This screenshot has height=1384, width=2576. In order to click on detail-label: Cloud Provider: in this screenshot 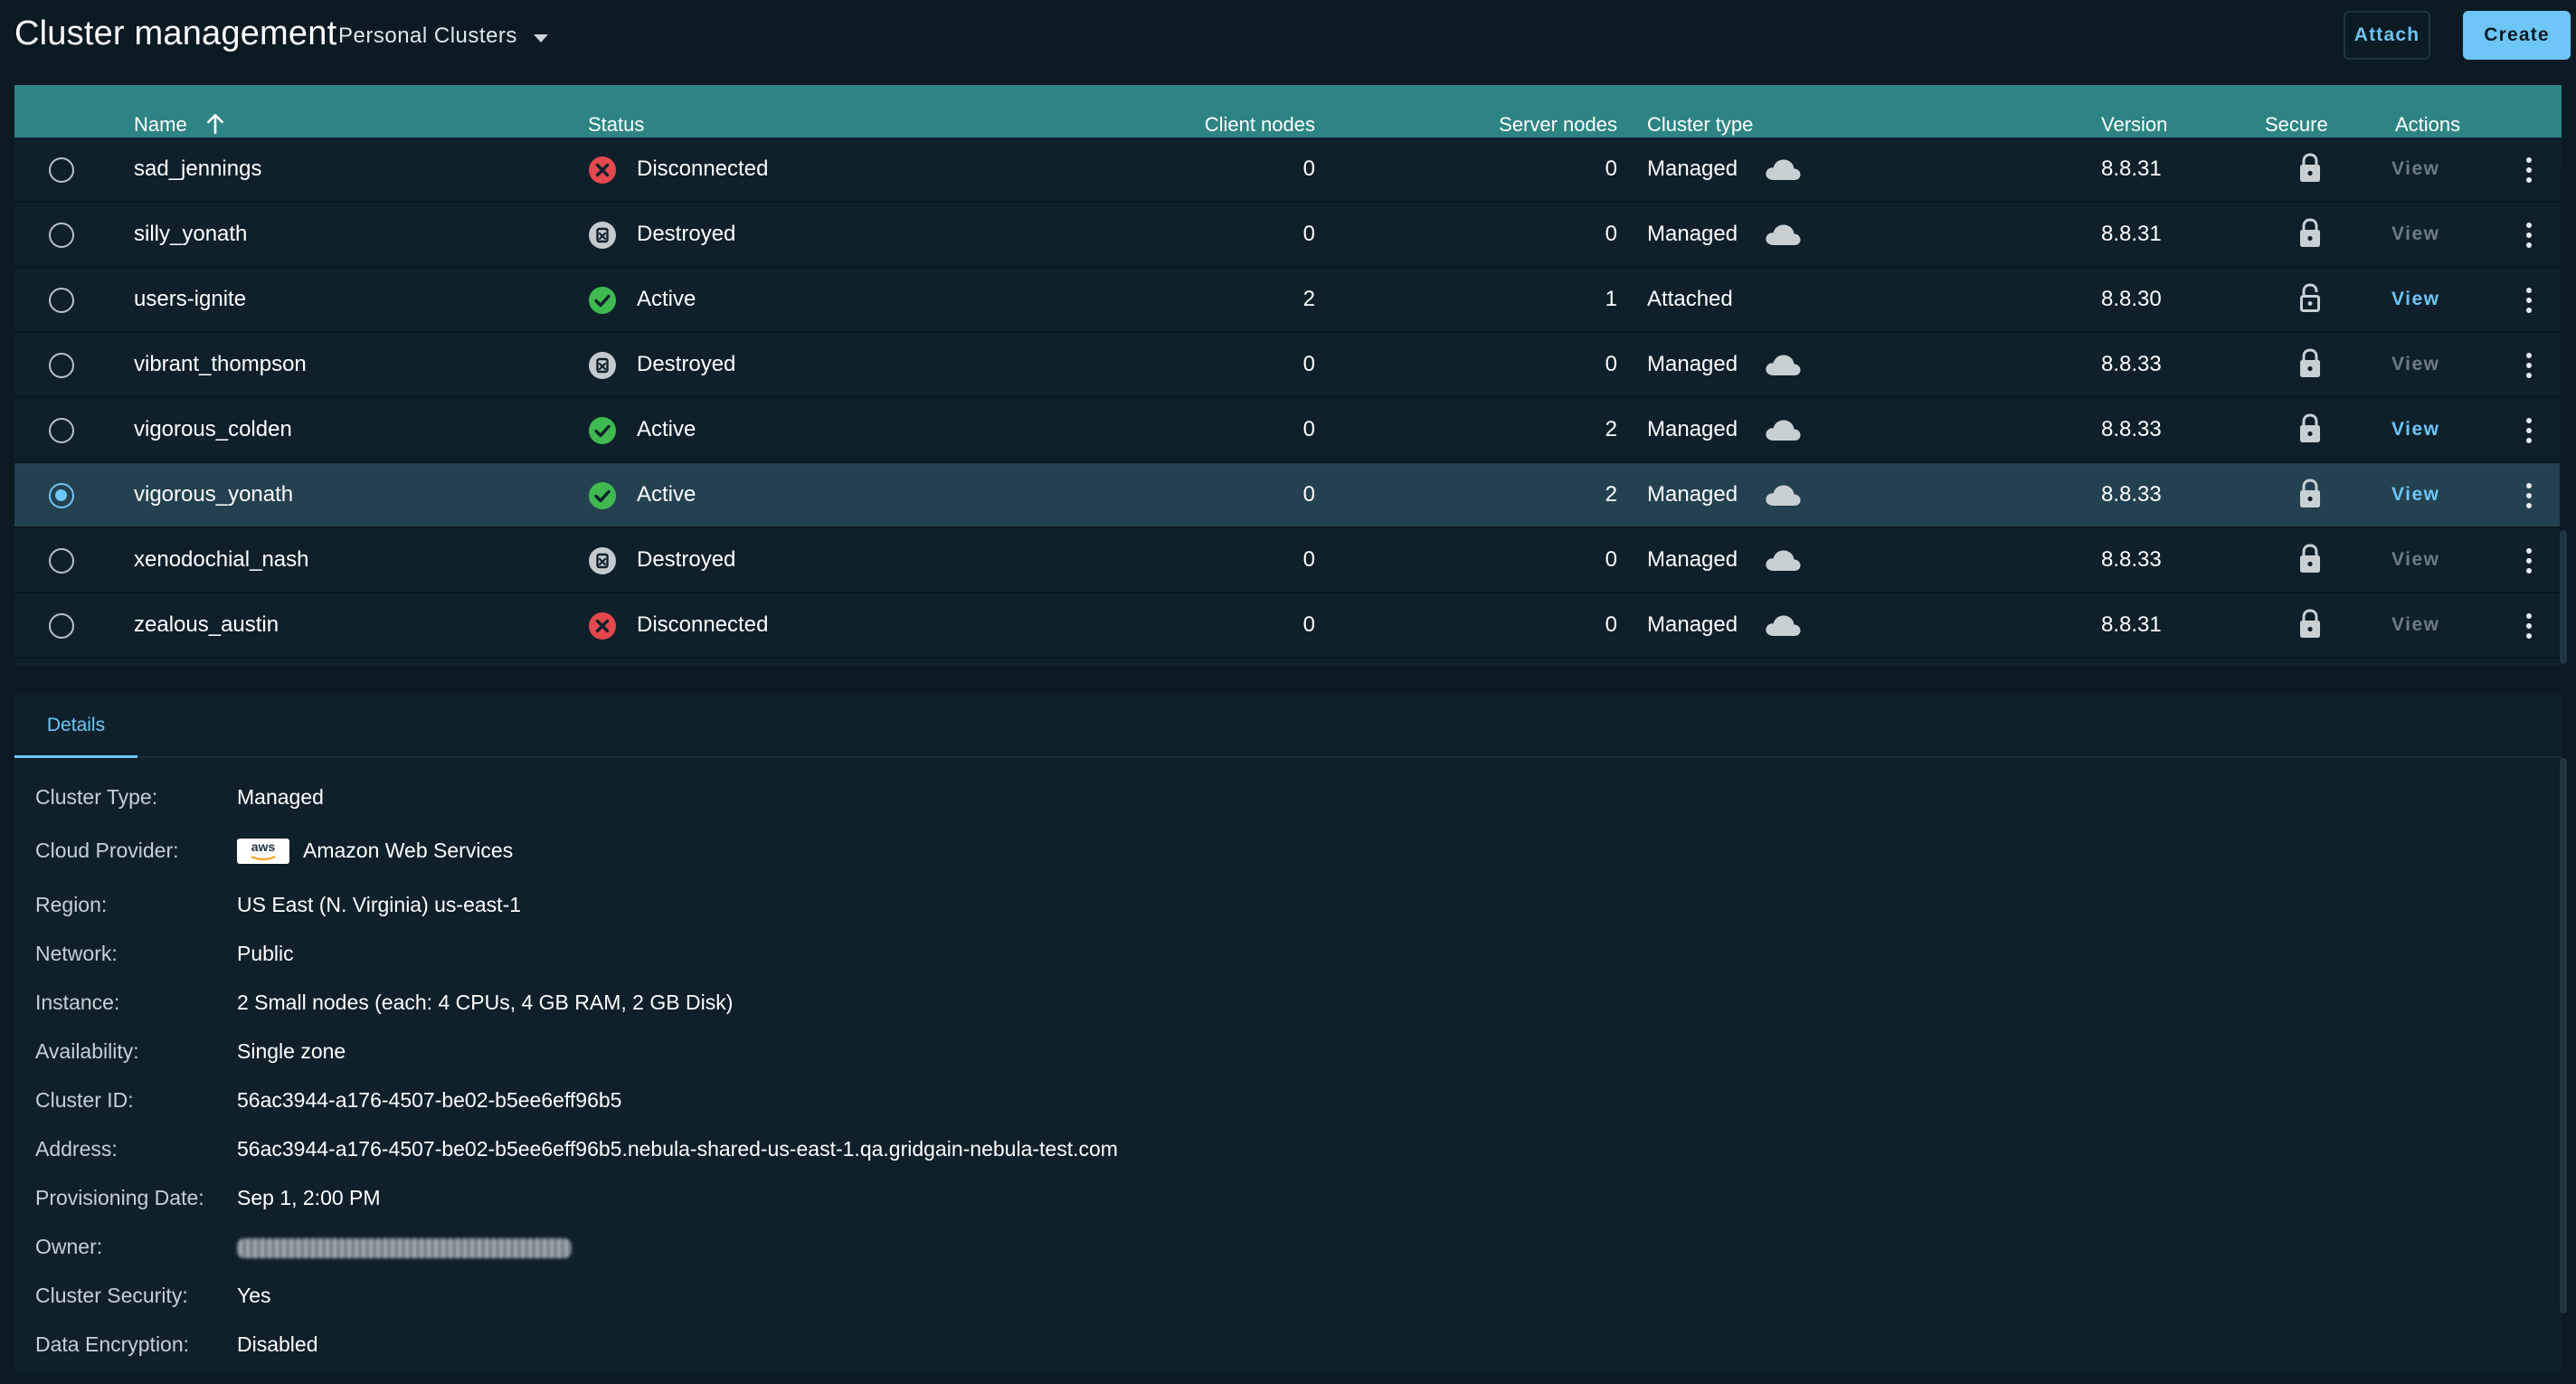, I will do `click(107, 850)`.